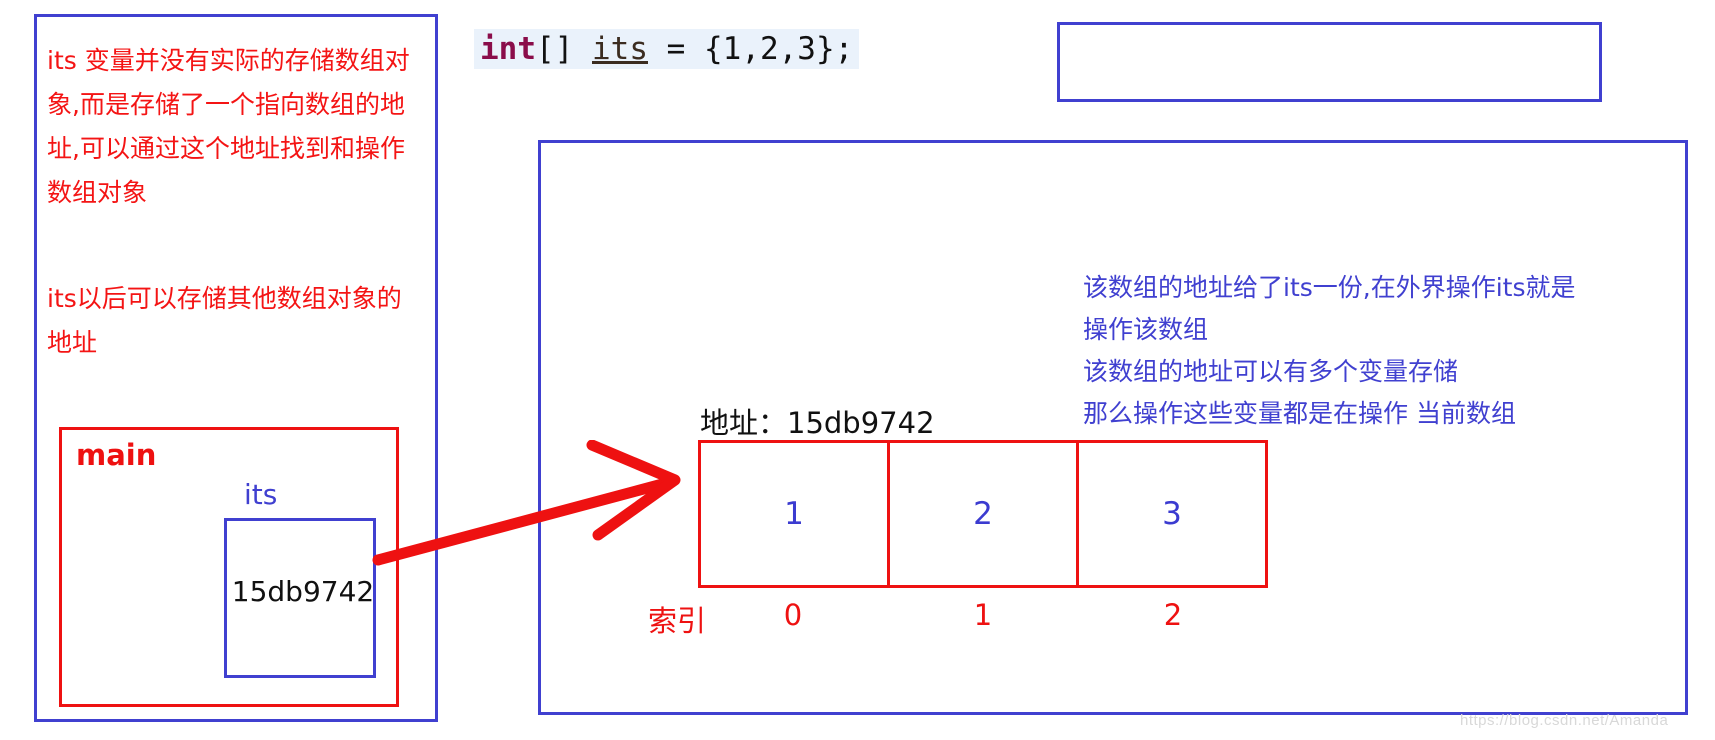 This screenshot has width=1715, height=740. Describe the element at coordinates (564, 49) in the screenshot. I see `code-array-brackets: []` at that location.